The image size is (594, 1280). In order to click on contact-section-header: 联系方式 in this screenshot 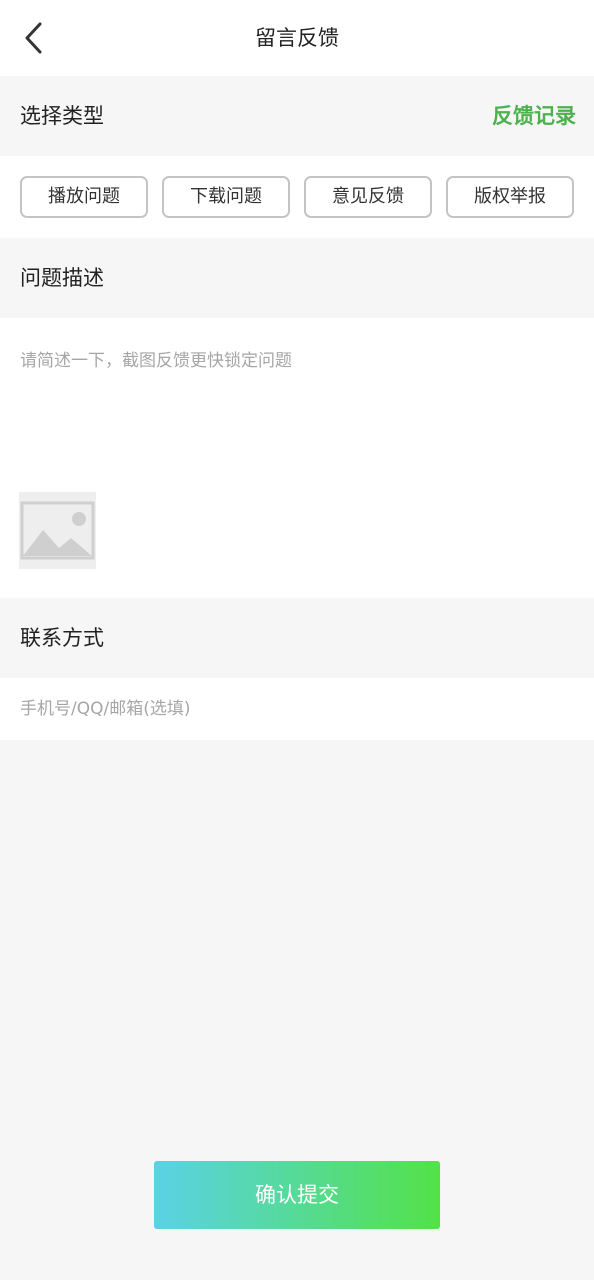, I will do `click(297, 638)`.